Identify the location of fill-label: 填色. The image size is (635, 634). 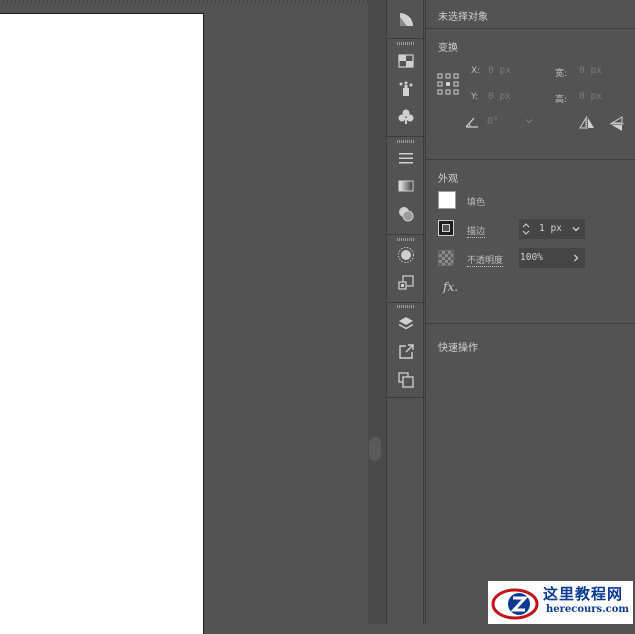
(476, 203).